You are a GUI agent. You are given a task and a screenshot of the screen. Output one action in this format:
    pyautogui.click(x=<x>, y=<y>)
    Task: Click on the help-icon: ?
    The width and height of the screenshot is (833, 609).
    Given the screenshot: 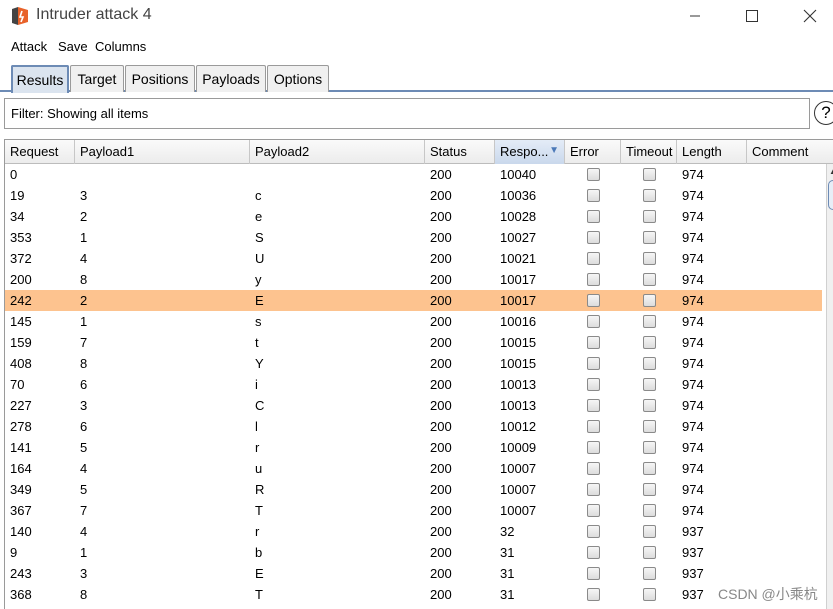 What is the action you would take?
    pyautogui.click(x=823, y=113)
    